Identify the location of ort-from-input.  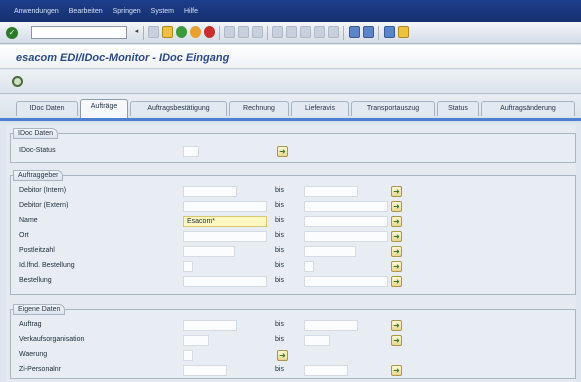
(225, 236).